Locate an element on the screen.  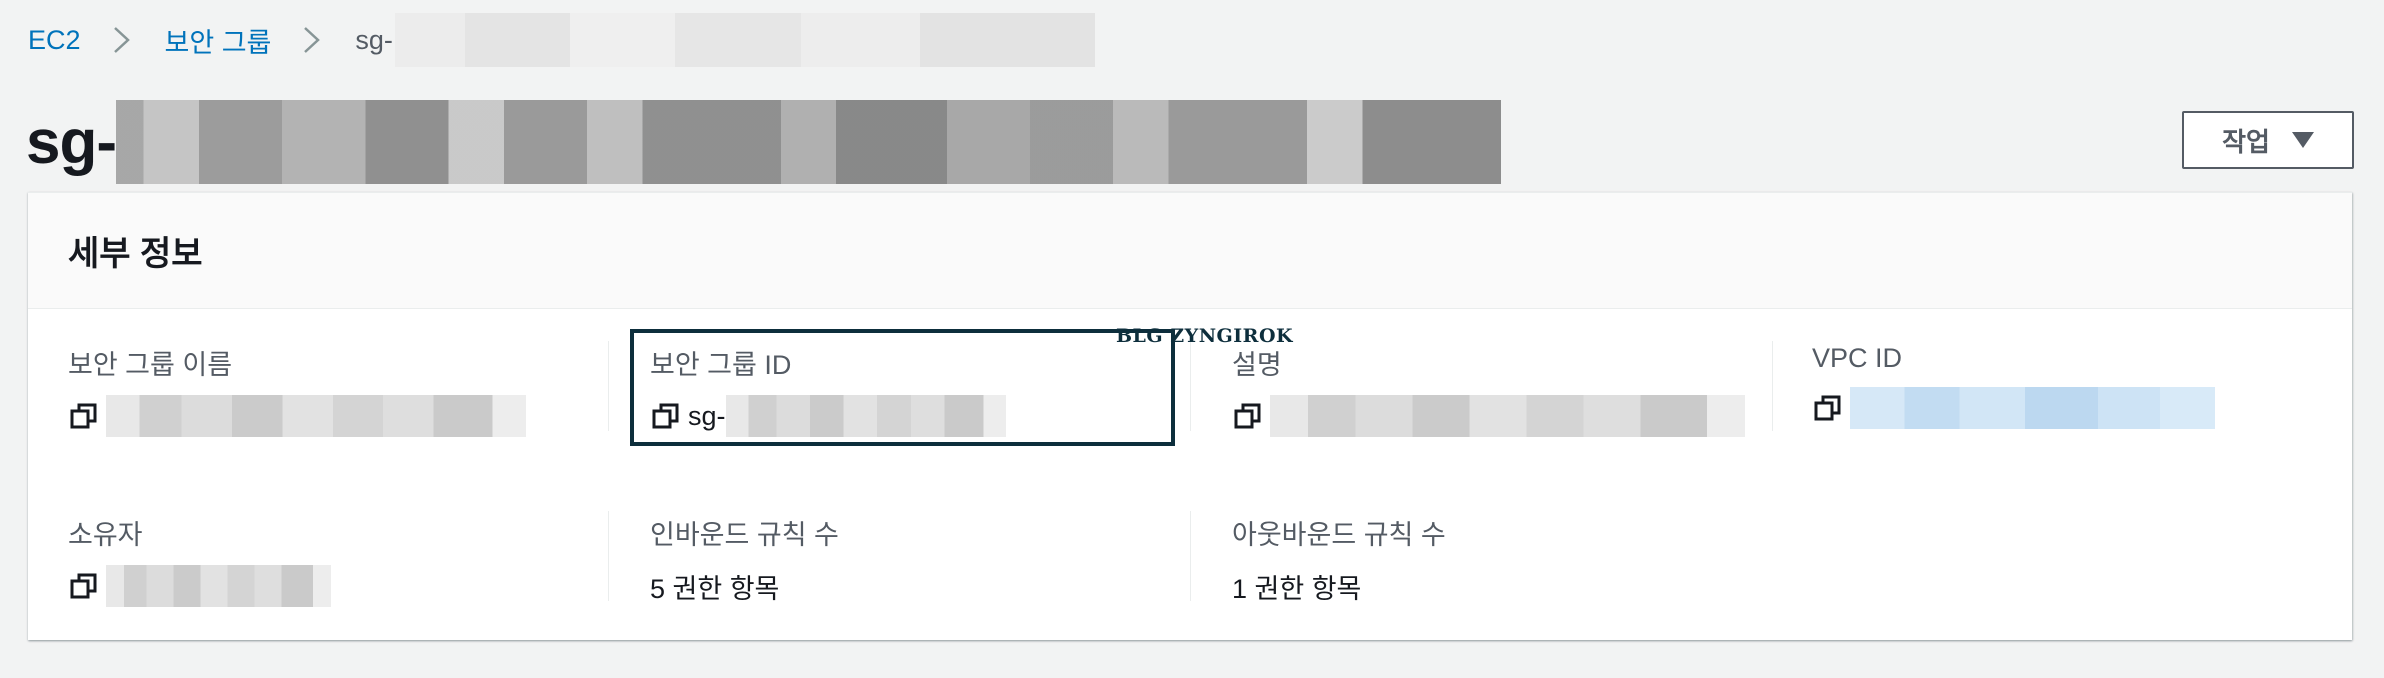
page-title: sg- is located at coordinates (763, 142).